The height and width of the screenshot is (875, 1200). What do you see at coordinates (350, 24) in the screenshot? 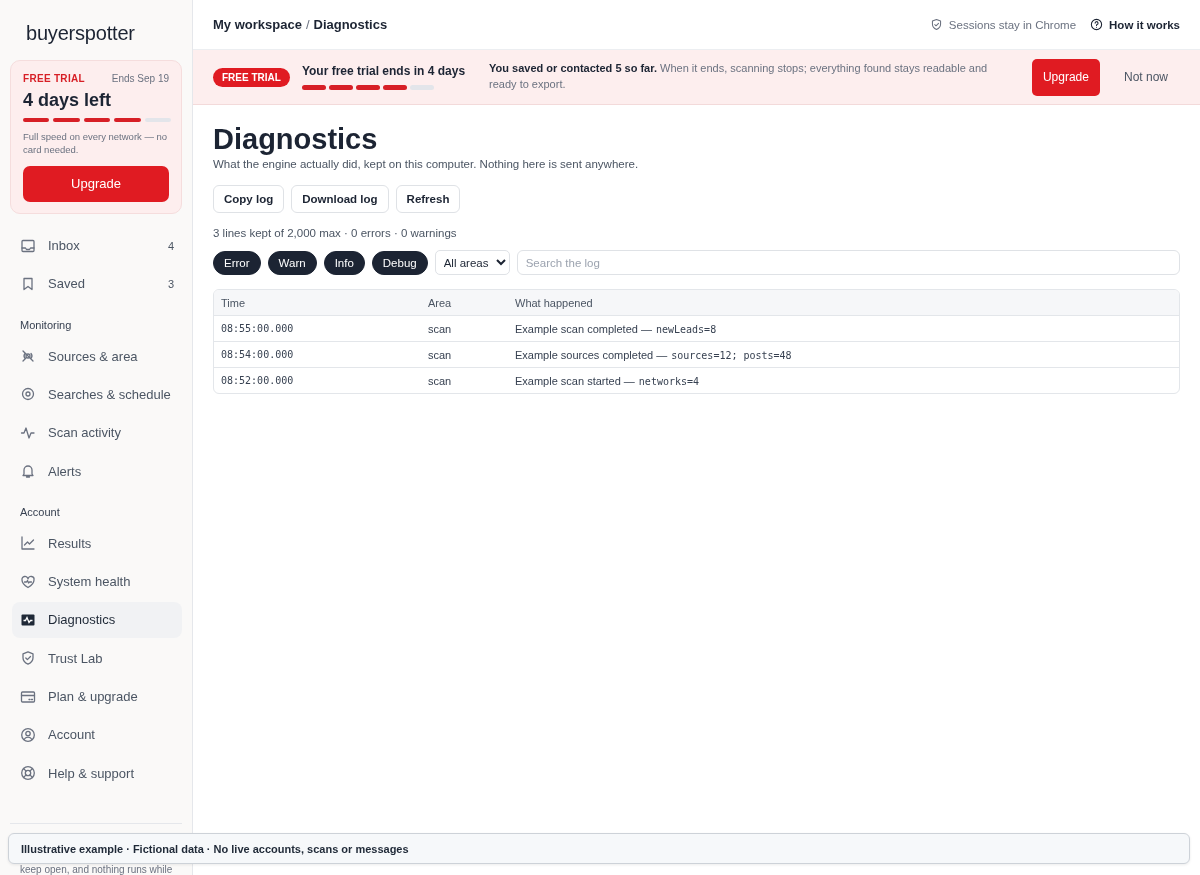
I see `breadcrumb-current: Diagnostics` at bounding box center [350, 24].